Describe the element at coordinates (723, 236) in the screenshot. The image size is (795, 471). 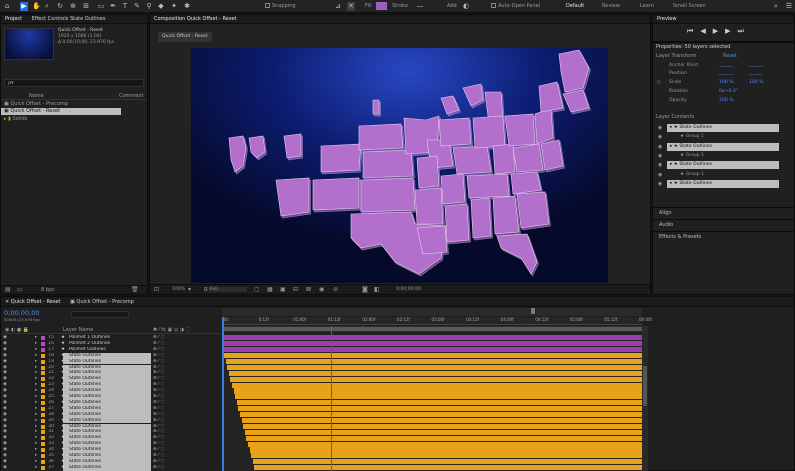
I see `section-effects-presets: Effects & Presets` at that location.